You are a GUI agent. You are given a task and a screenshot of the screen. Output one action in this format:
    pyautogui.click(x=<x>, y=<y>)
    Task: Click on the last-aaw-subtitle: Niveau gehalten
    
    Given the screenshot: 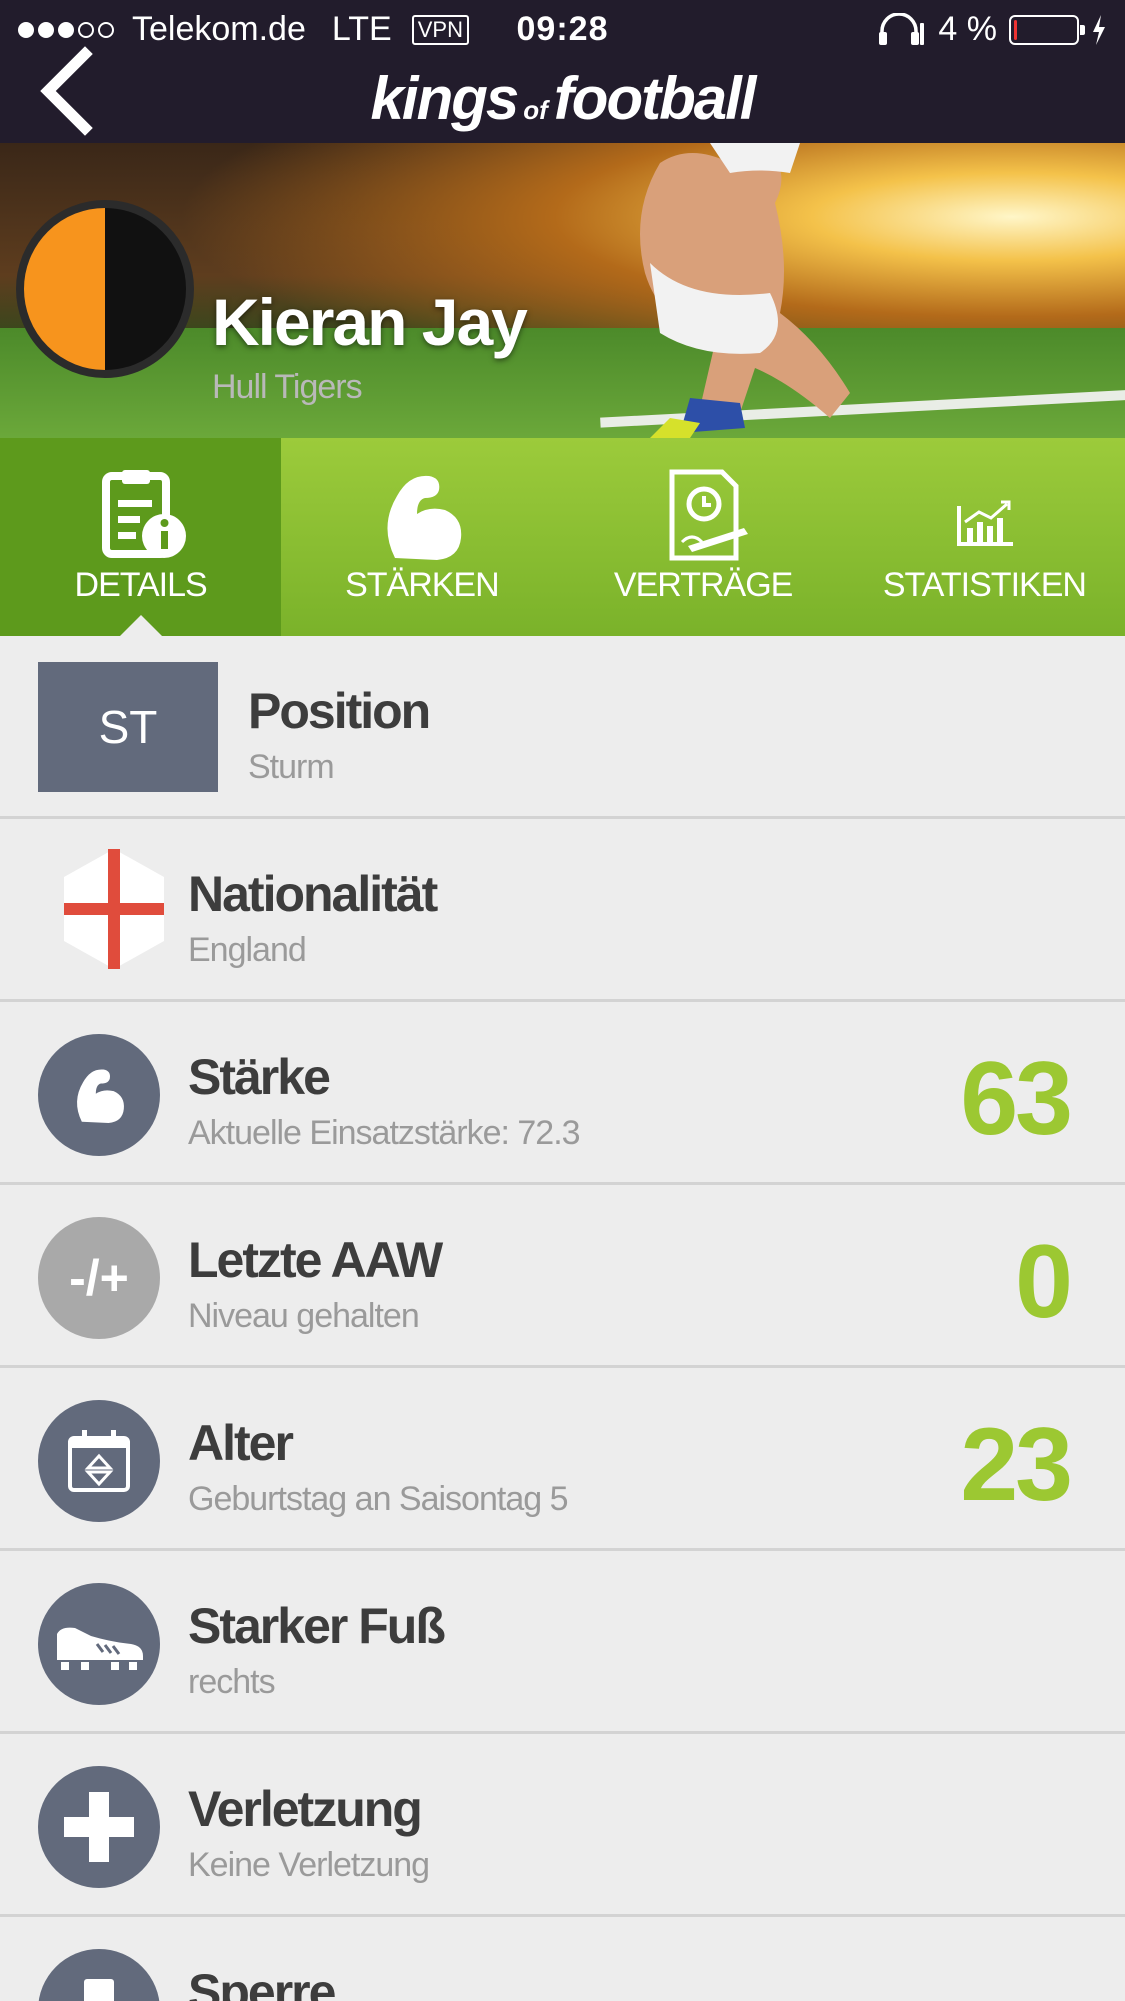 What is the action you would take?
    pyautogui.click(x=304, y=1316)
    